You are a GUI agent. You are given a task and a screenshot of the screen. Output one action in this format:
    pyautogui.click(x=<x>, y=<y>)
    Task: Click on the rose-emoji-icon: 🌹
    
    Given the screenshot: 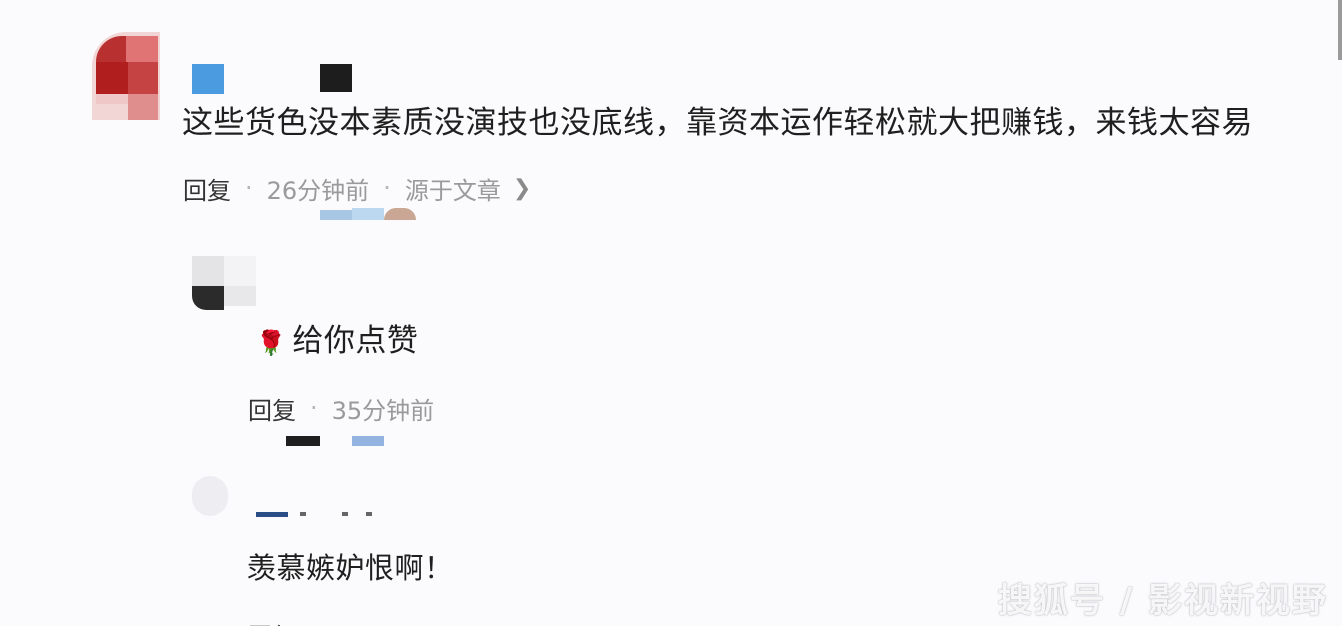 What is the action you would take?
    pyautogui.click(x=271, y=343)
    